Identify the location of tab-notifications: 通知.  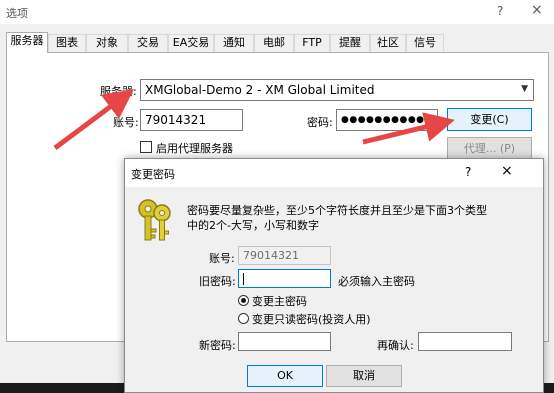
(234, 43).